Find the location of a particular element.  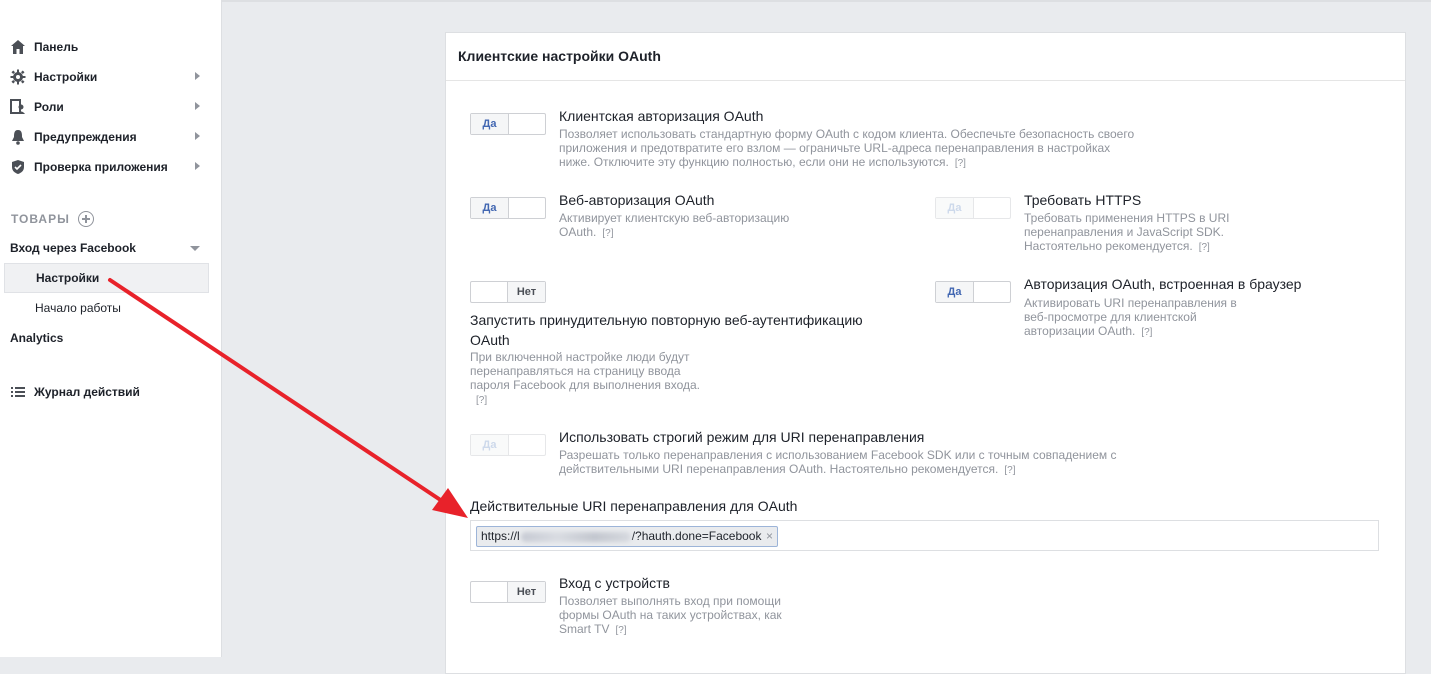

top-divider is located at coordinates (826, 1).